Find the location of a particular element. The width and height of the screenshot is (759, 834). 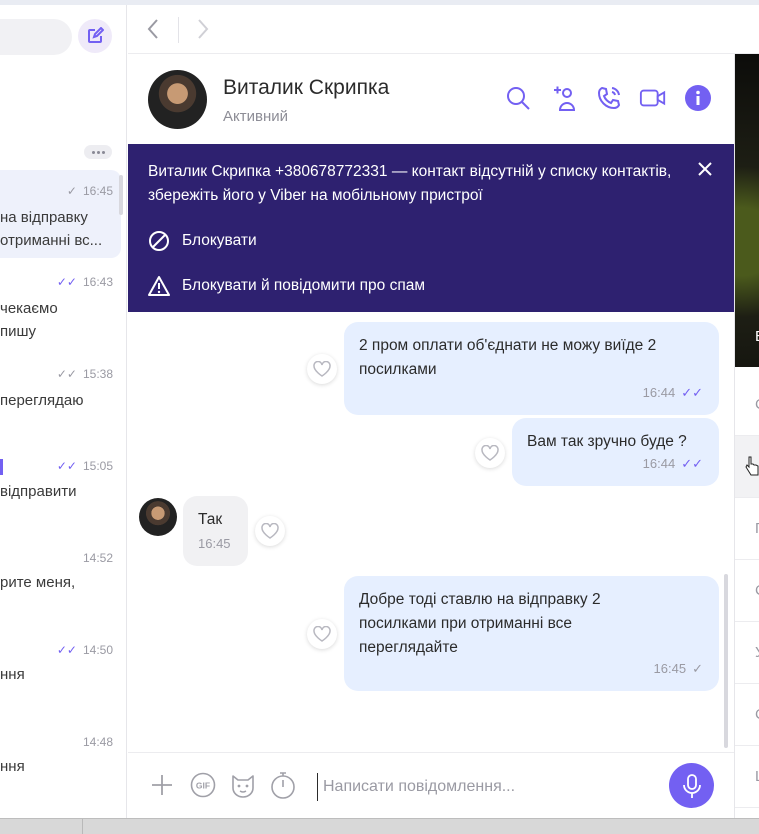

compose-button is located at coordinates (95, 36).